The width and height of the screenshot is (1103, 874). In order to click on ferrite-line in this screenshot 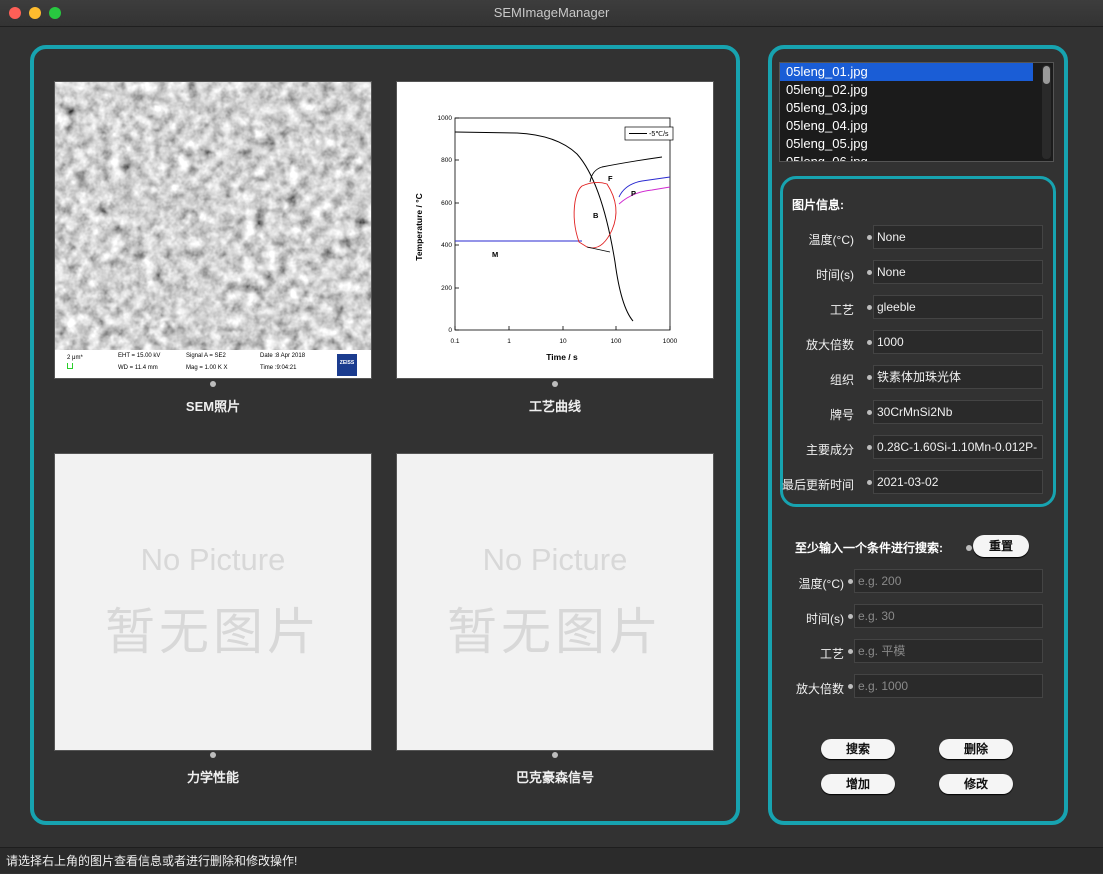, I will do `click(626, 169)`.